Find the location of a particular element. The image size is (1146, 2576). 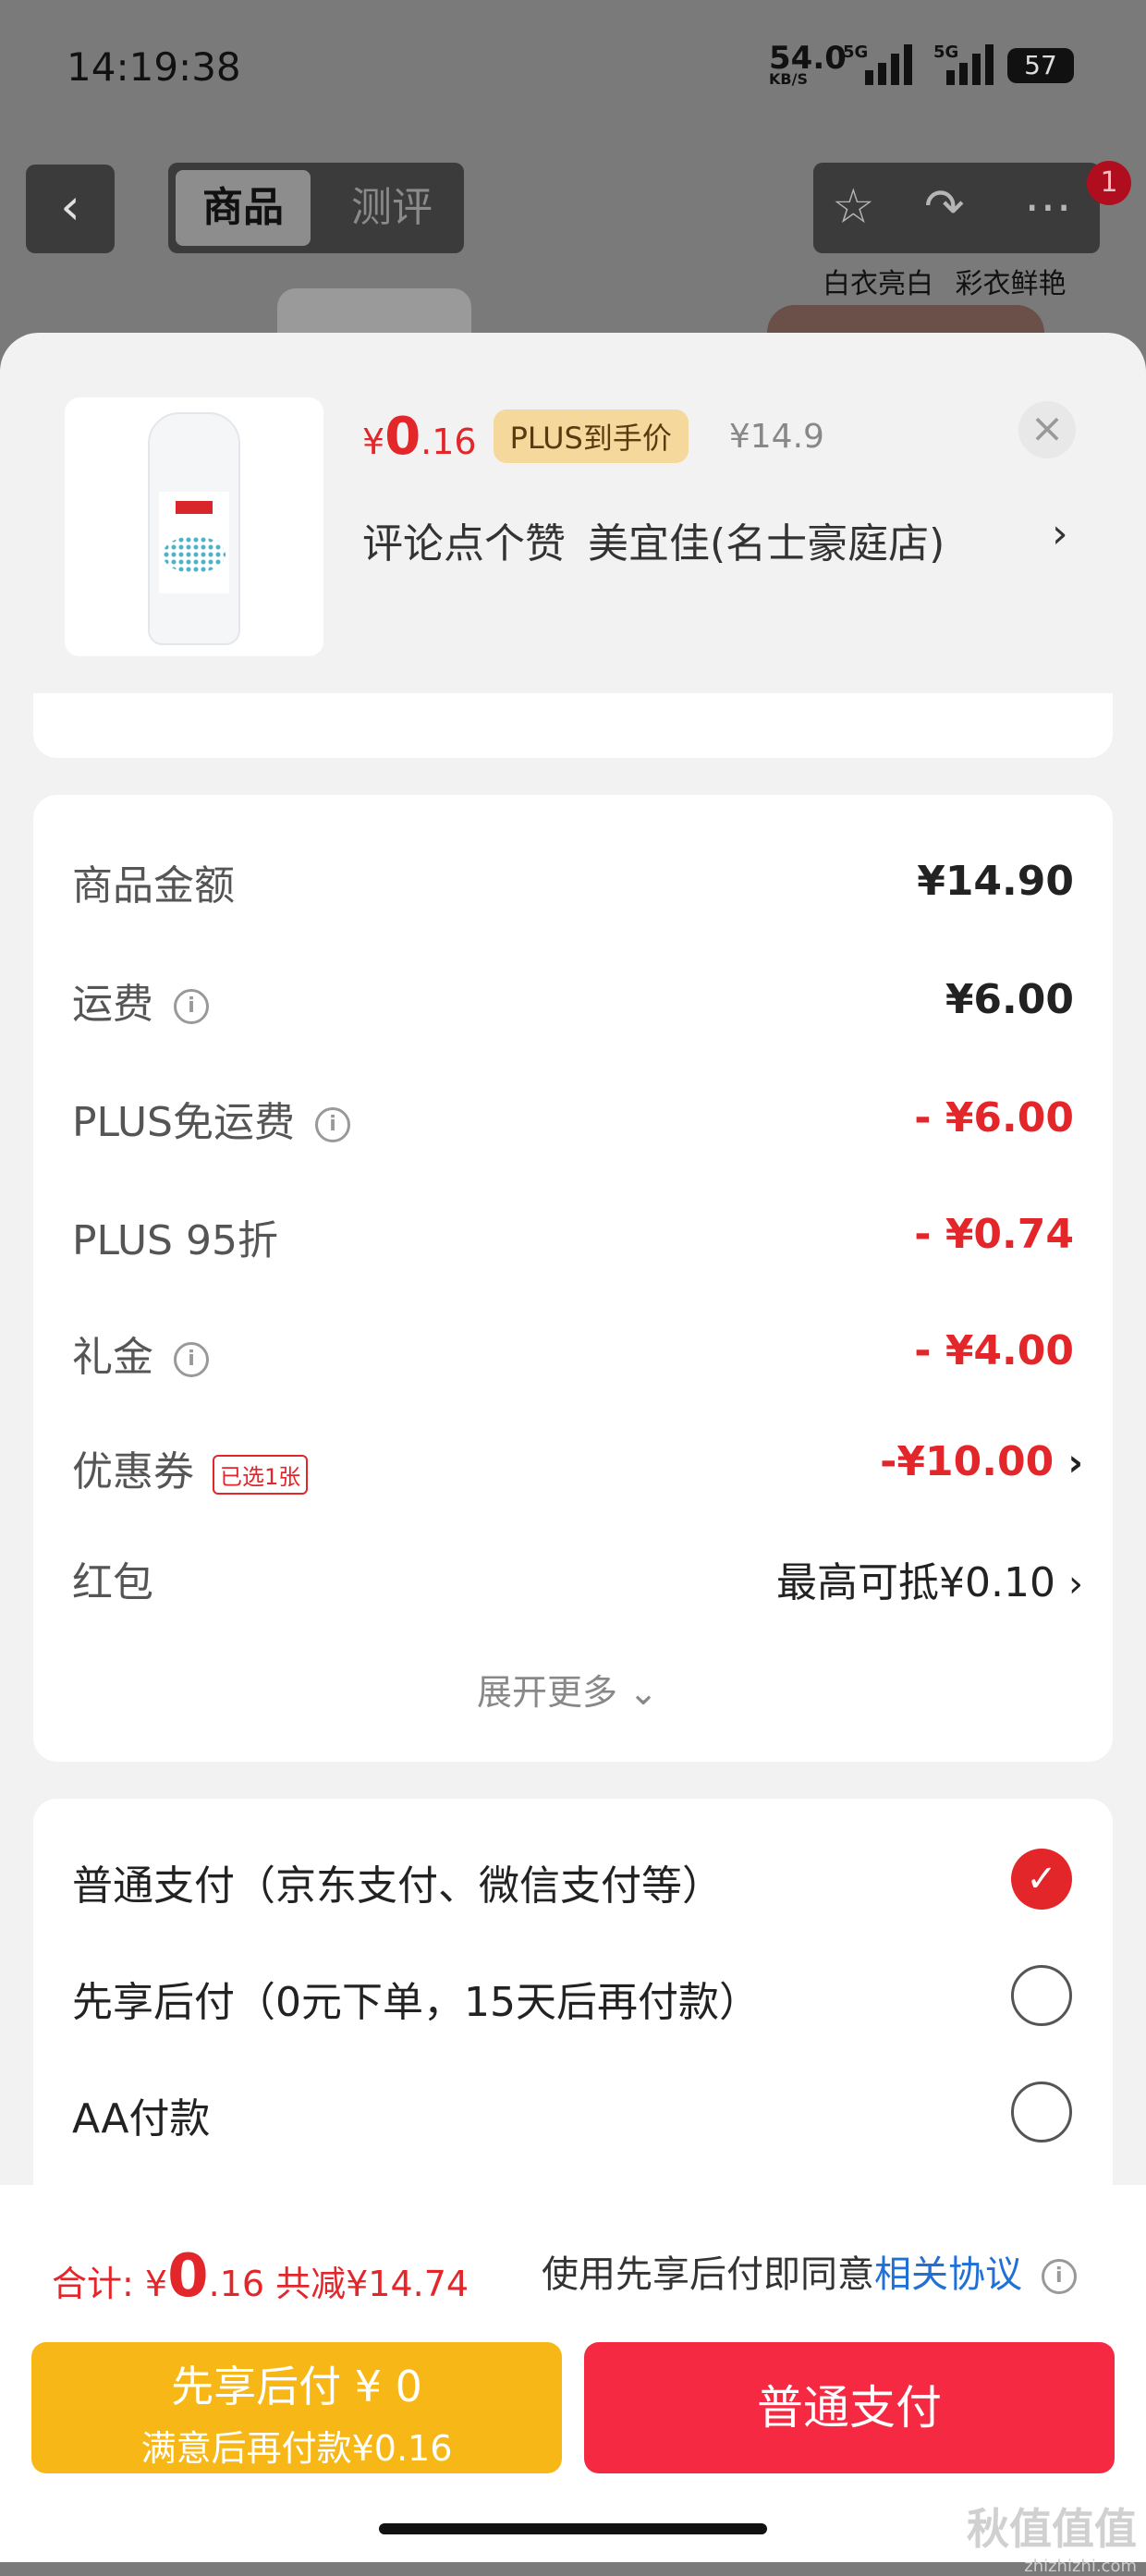

tab-review: 测评 is located at coordinates (392, 208).